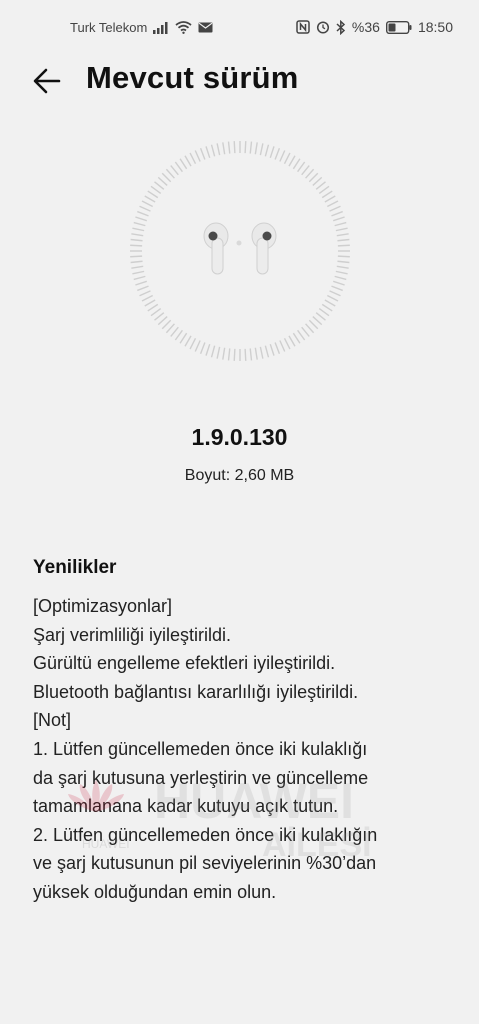 Image resolution: width=479 pixels, height=1024 pixels. Describe the element at coordinates (365, 27) in the screenshot. I see `battery-percent: %36` at that location.